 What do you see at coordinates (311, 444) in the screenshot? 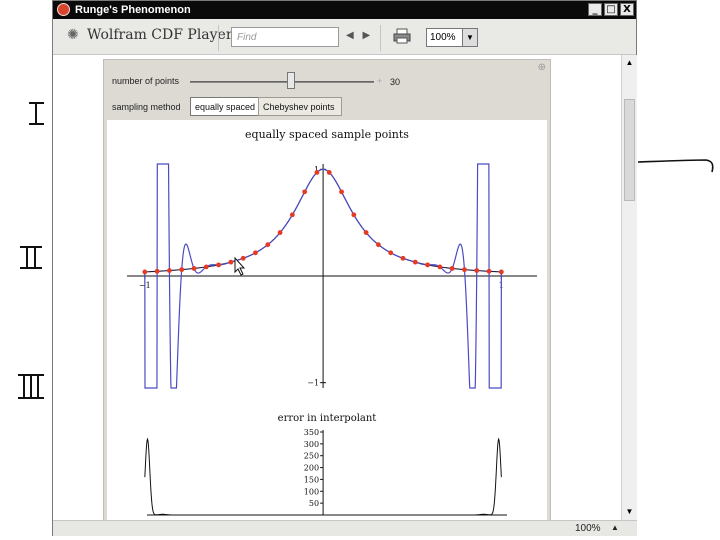
I see `plot2-y-tick-label: 300` at bounding box center [311, 444].